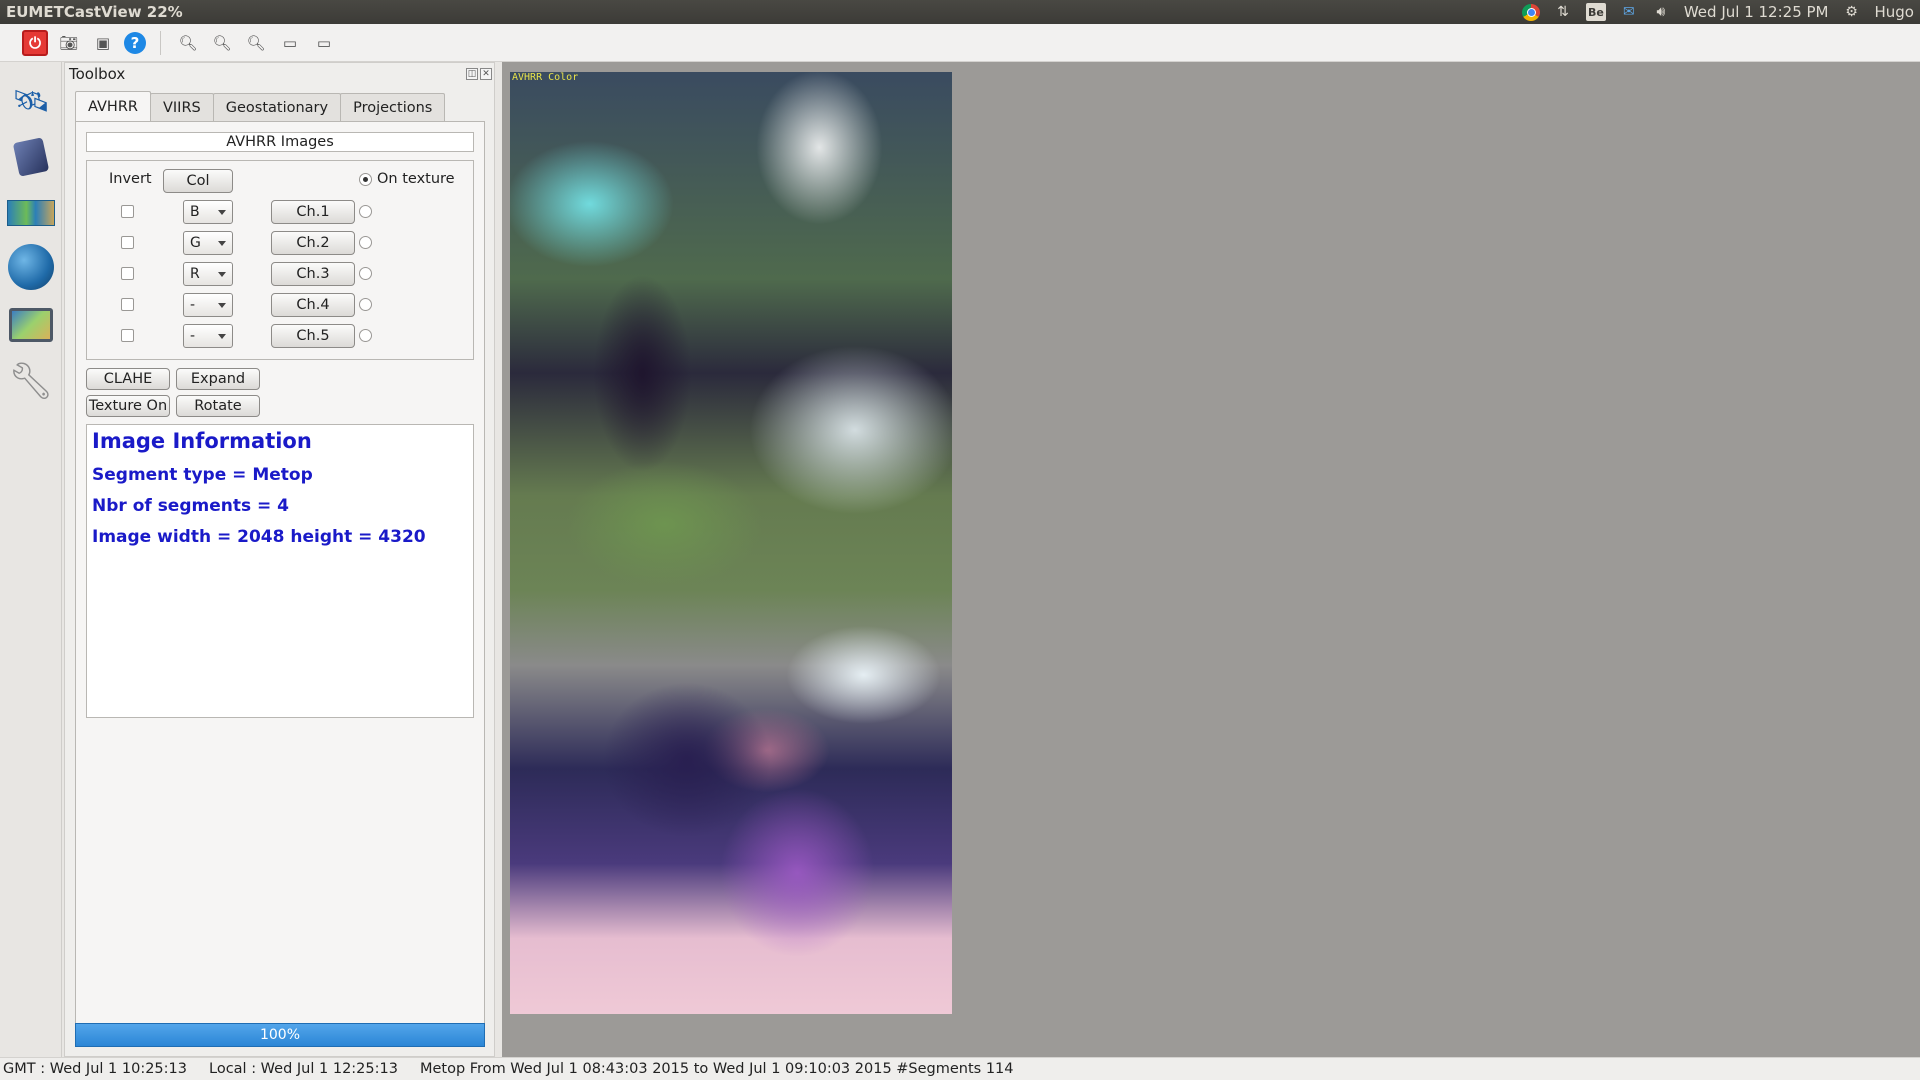 The width and height of the screenshot is (1920, 1080). What do you see at coordinates (195, 243) in the screenshot?
I see `color-select-value: G` at bounding box center [195, 243].